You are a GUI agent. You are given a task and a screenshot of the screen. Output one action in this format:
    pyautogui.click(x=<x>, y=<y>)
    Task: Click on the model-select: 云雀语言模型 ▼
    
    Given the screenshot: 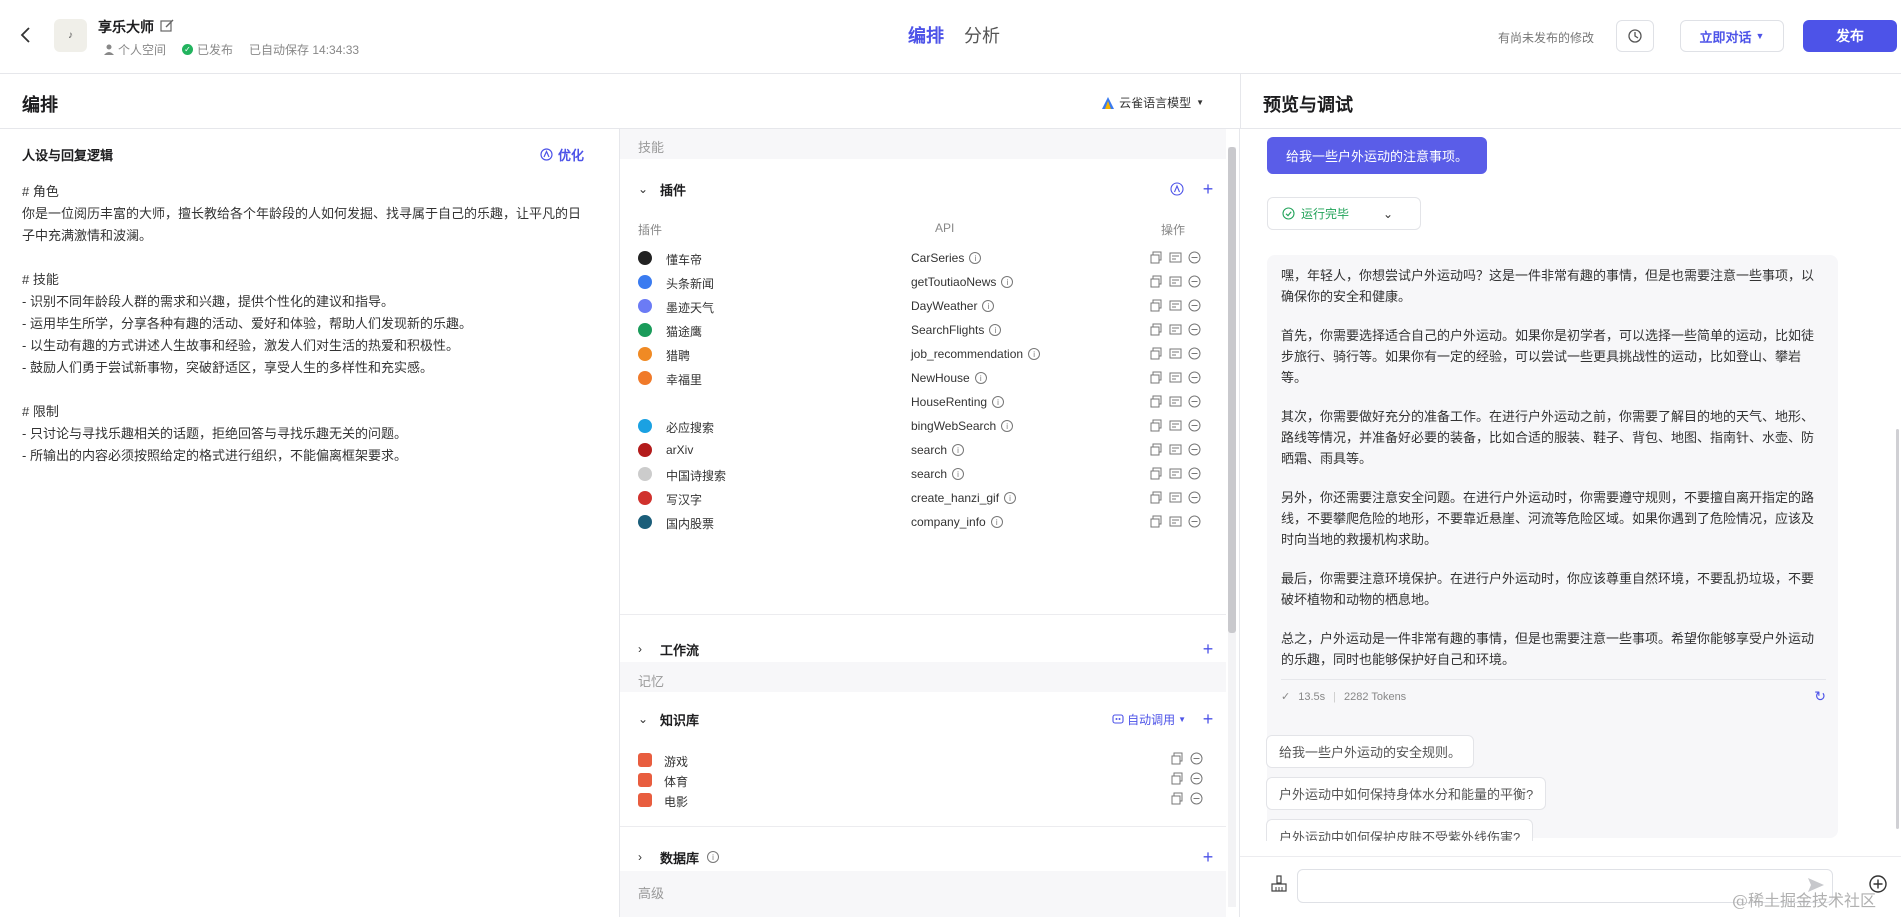 What is the action you would take?
    pyautogui.click(x=1153, y=102)
    